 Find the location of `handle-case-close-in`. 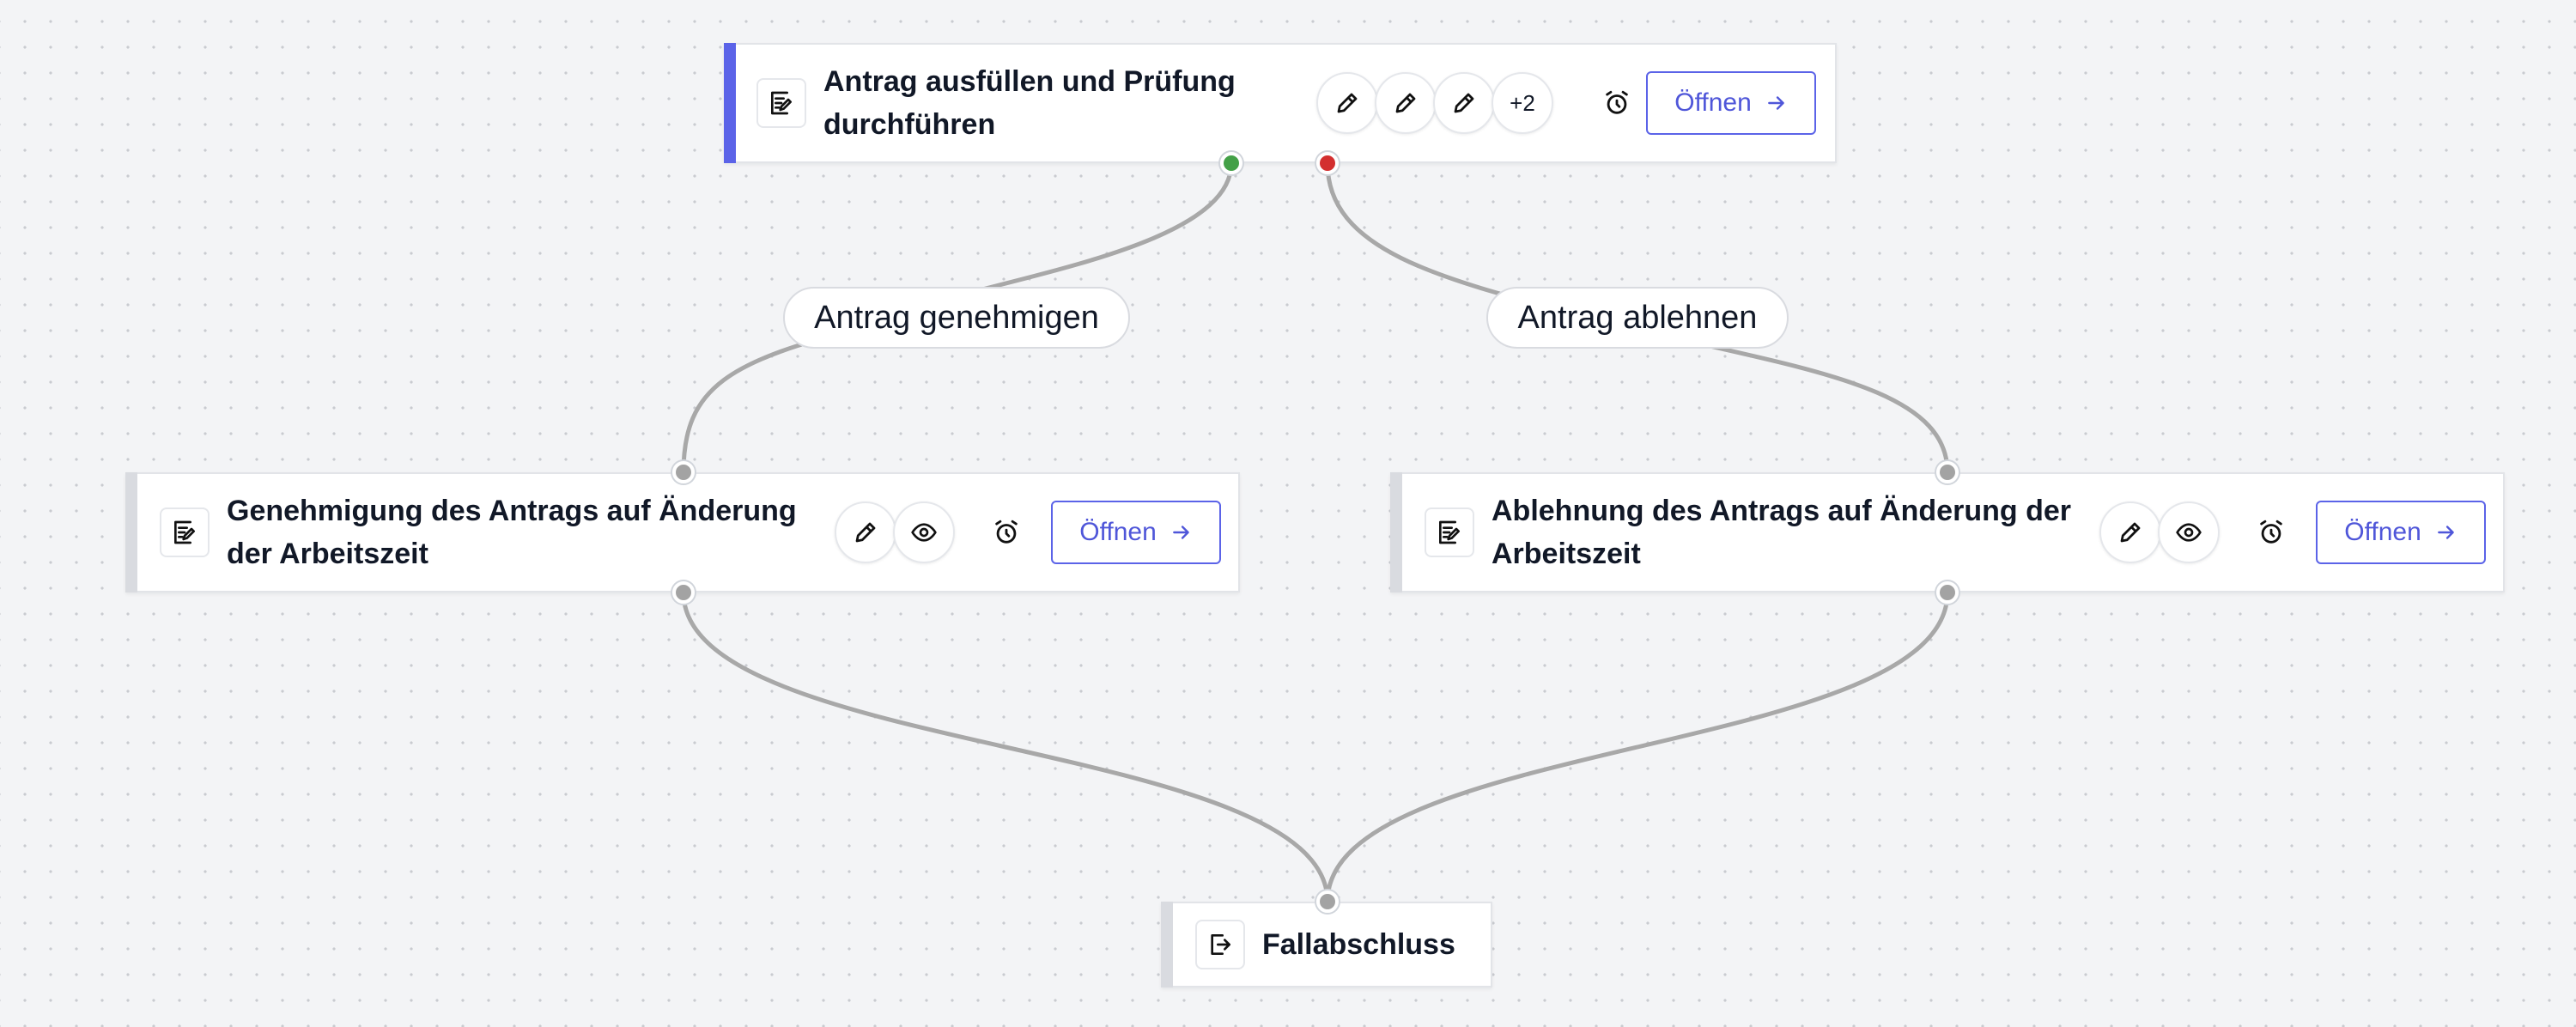

handle-case-close-in is located at coordinates (1327, 902).